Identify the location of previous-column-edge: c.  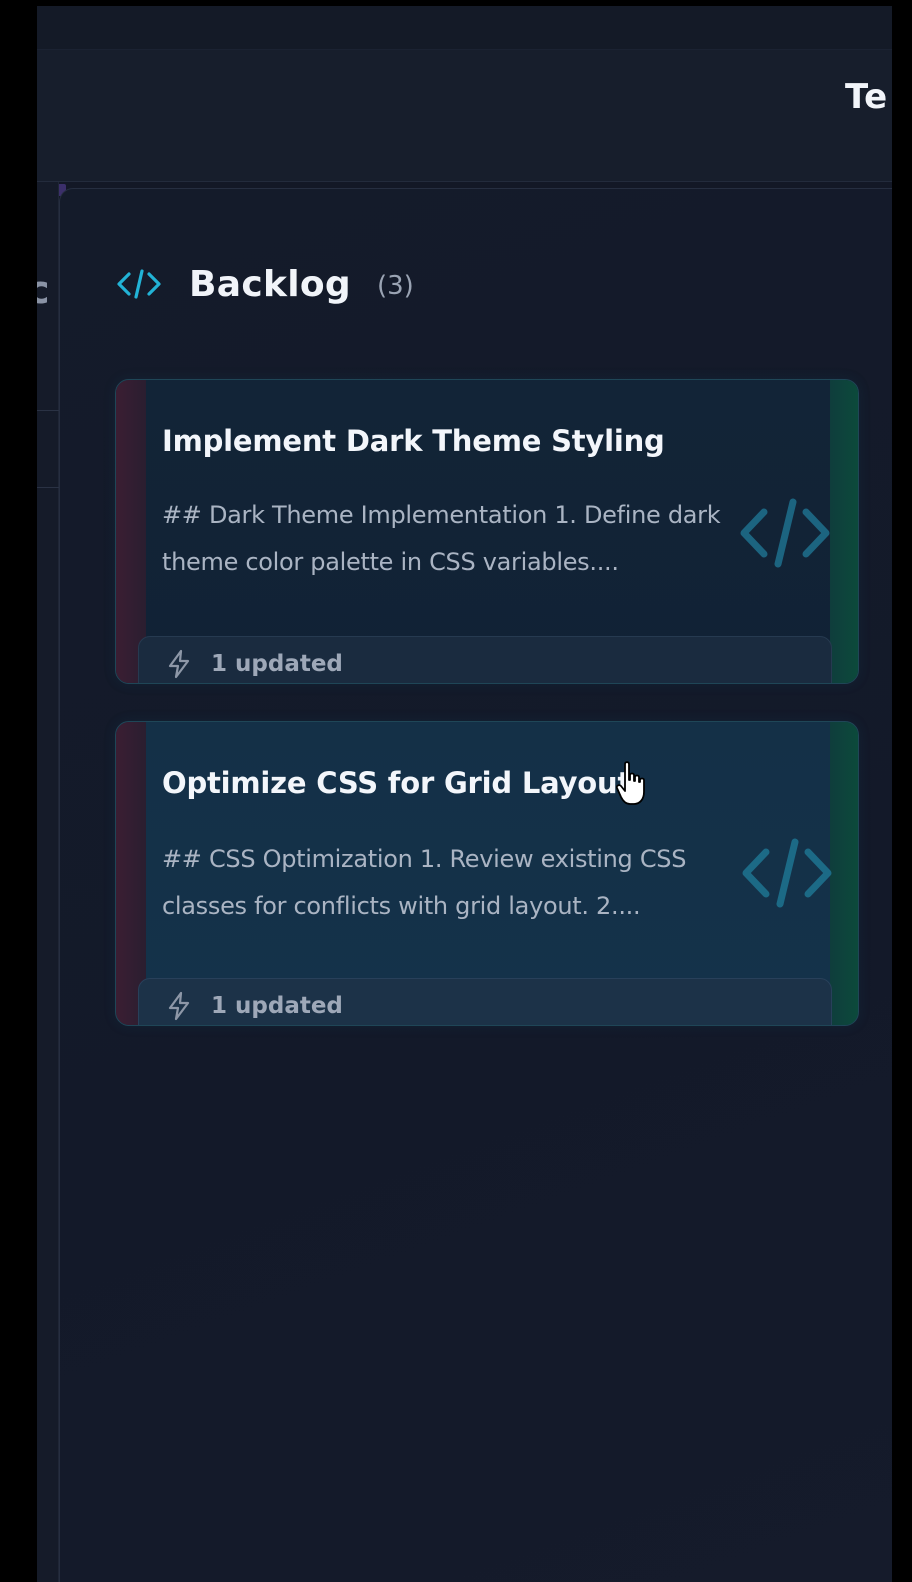
(48, 882).